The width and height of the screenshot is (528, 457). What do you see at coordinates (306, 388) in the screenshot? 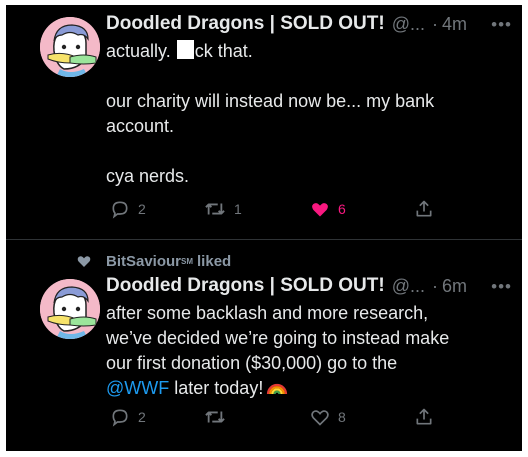
I see `tweet-line: @WWF later today!` at bounding box center [306, 388].